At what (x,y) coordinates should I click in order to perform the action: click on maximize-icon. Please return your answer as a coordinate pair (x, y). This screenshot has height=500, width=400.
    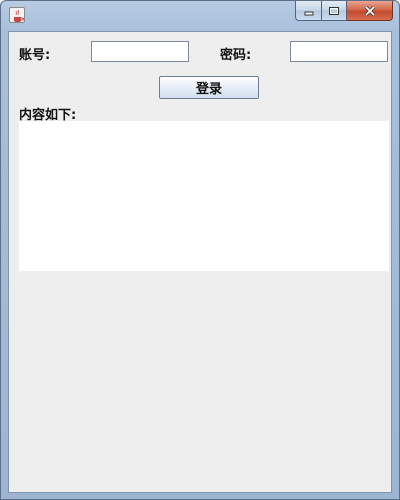
    Looking at the image, I should click on (334, 10).